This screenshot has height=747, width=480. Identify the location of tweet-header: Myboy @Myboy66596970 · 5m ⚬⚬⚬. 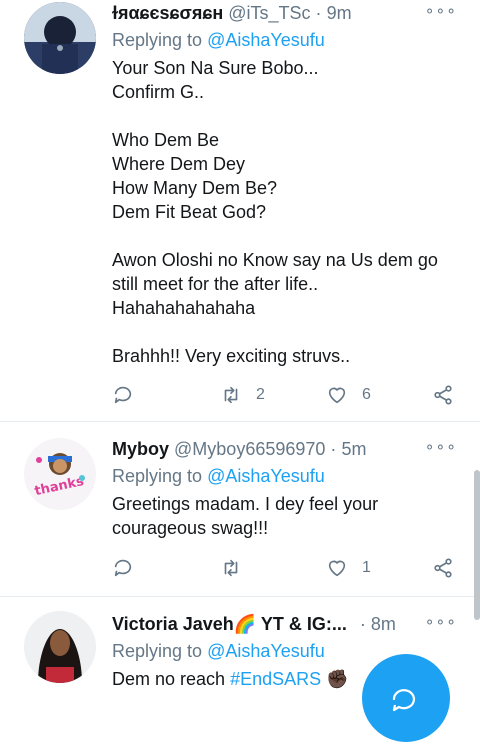
(284, 452).